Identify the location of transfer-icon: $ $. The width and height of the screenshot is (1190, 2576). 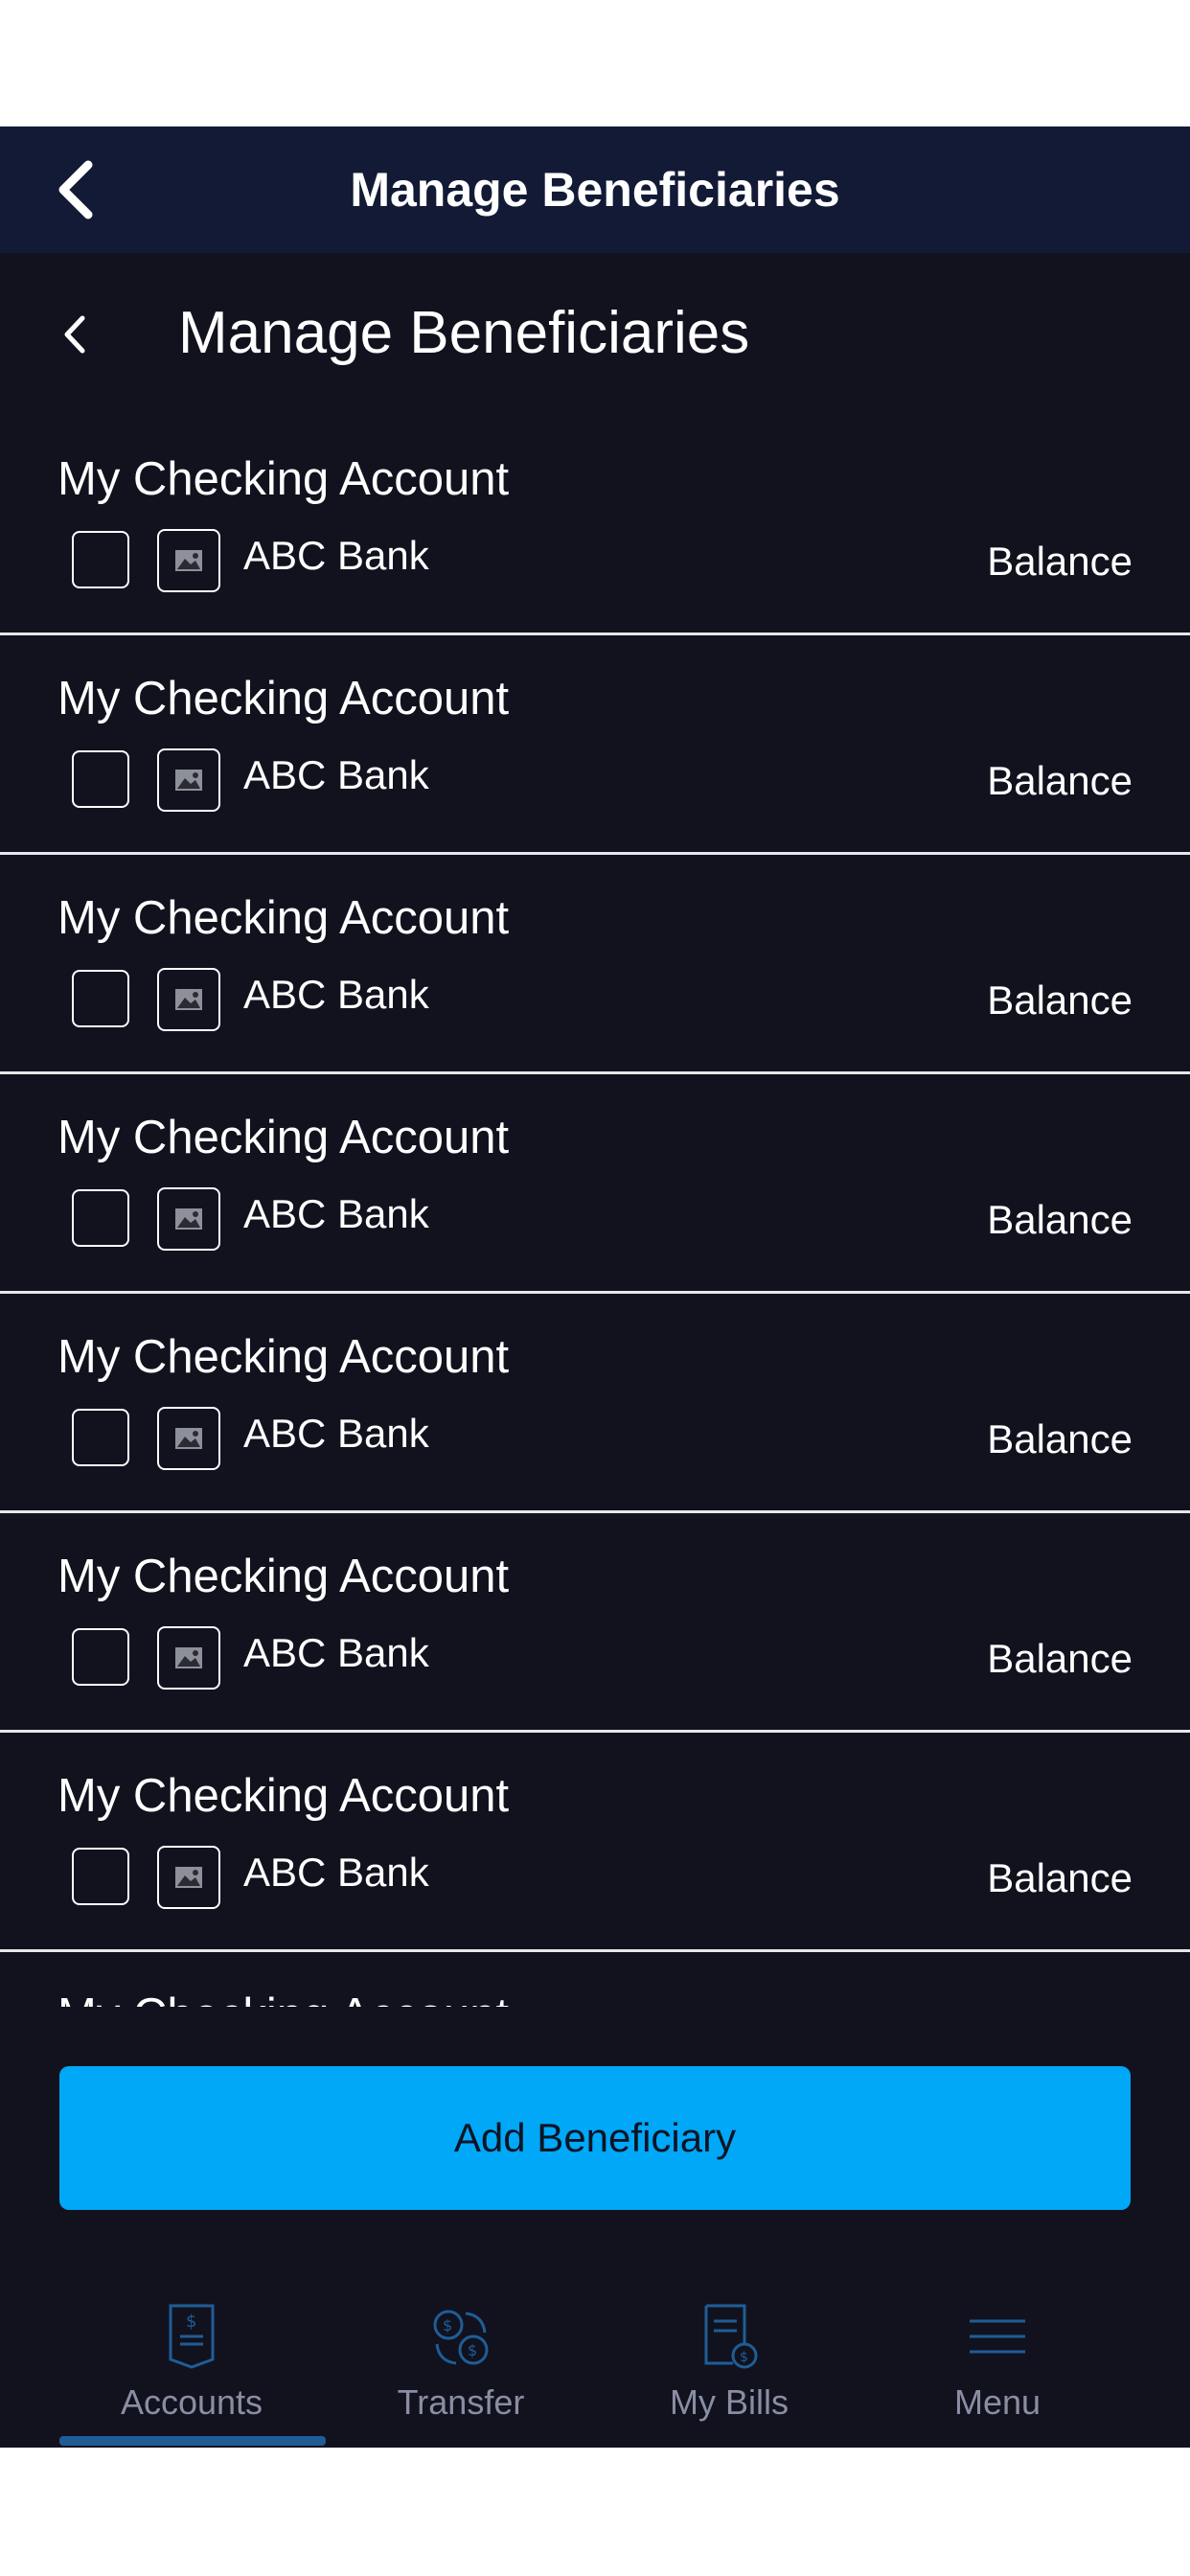
(461, 2337).